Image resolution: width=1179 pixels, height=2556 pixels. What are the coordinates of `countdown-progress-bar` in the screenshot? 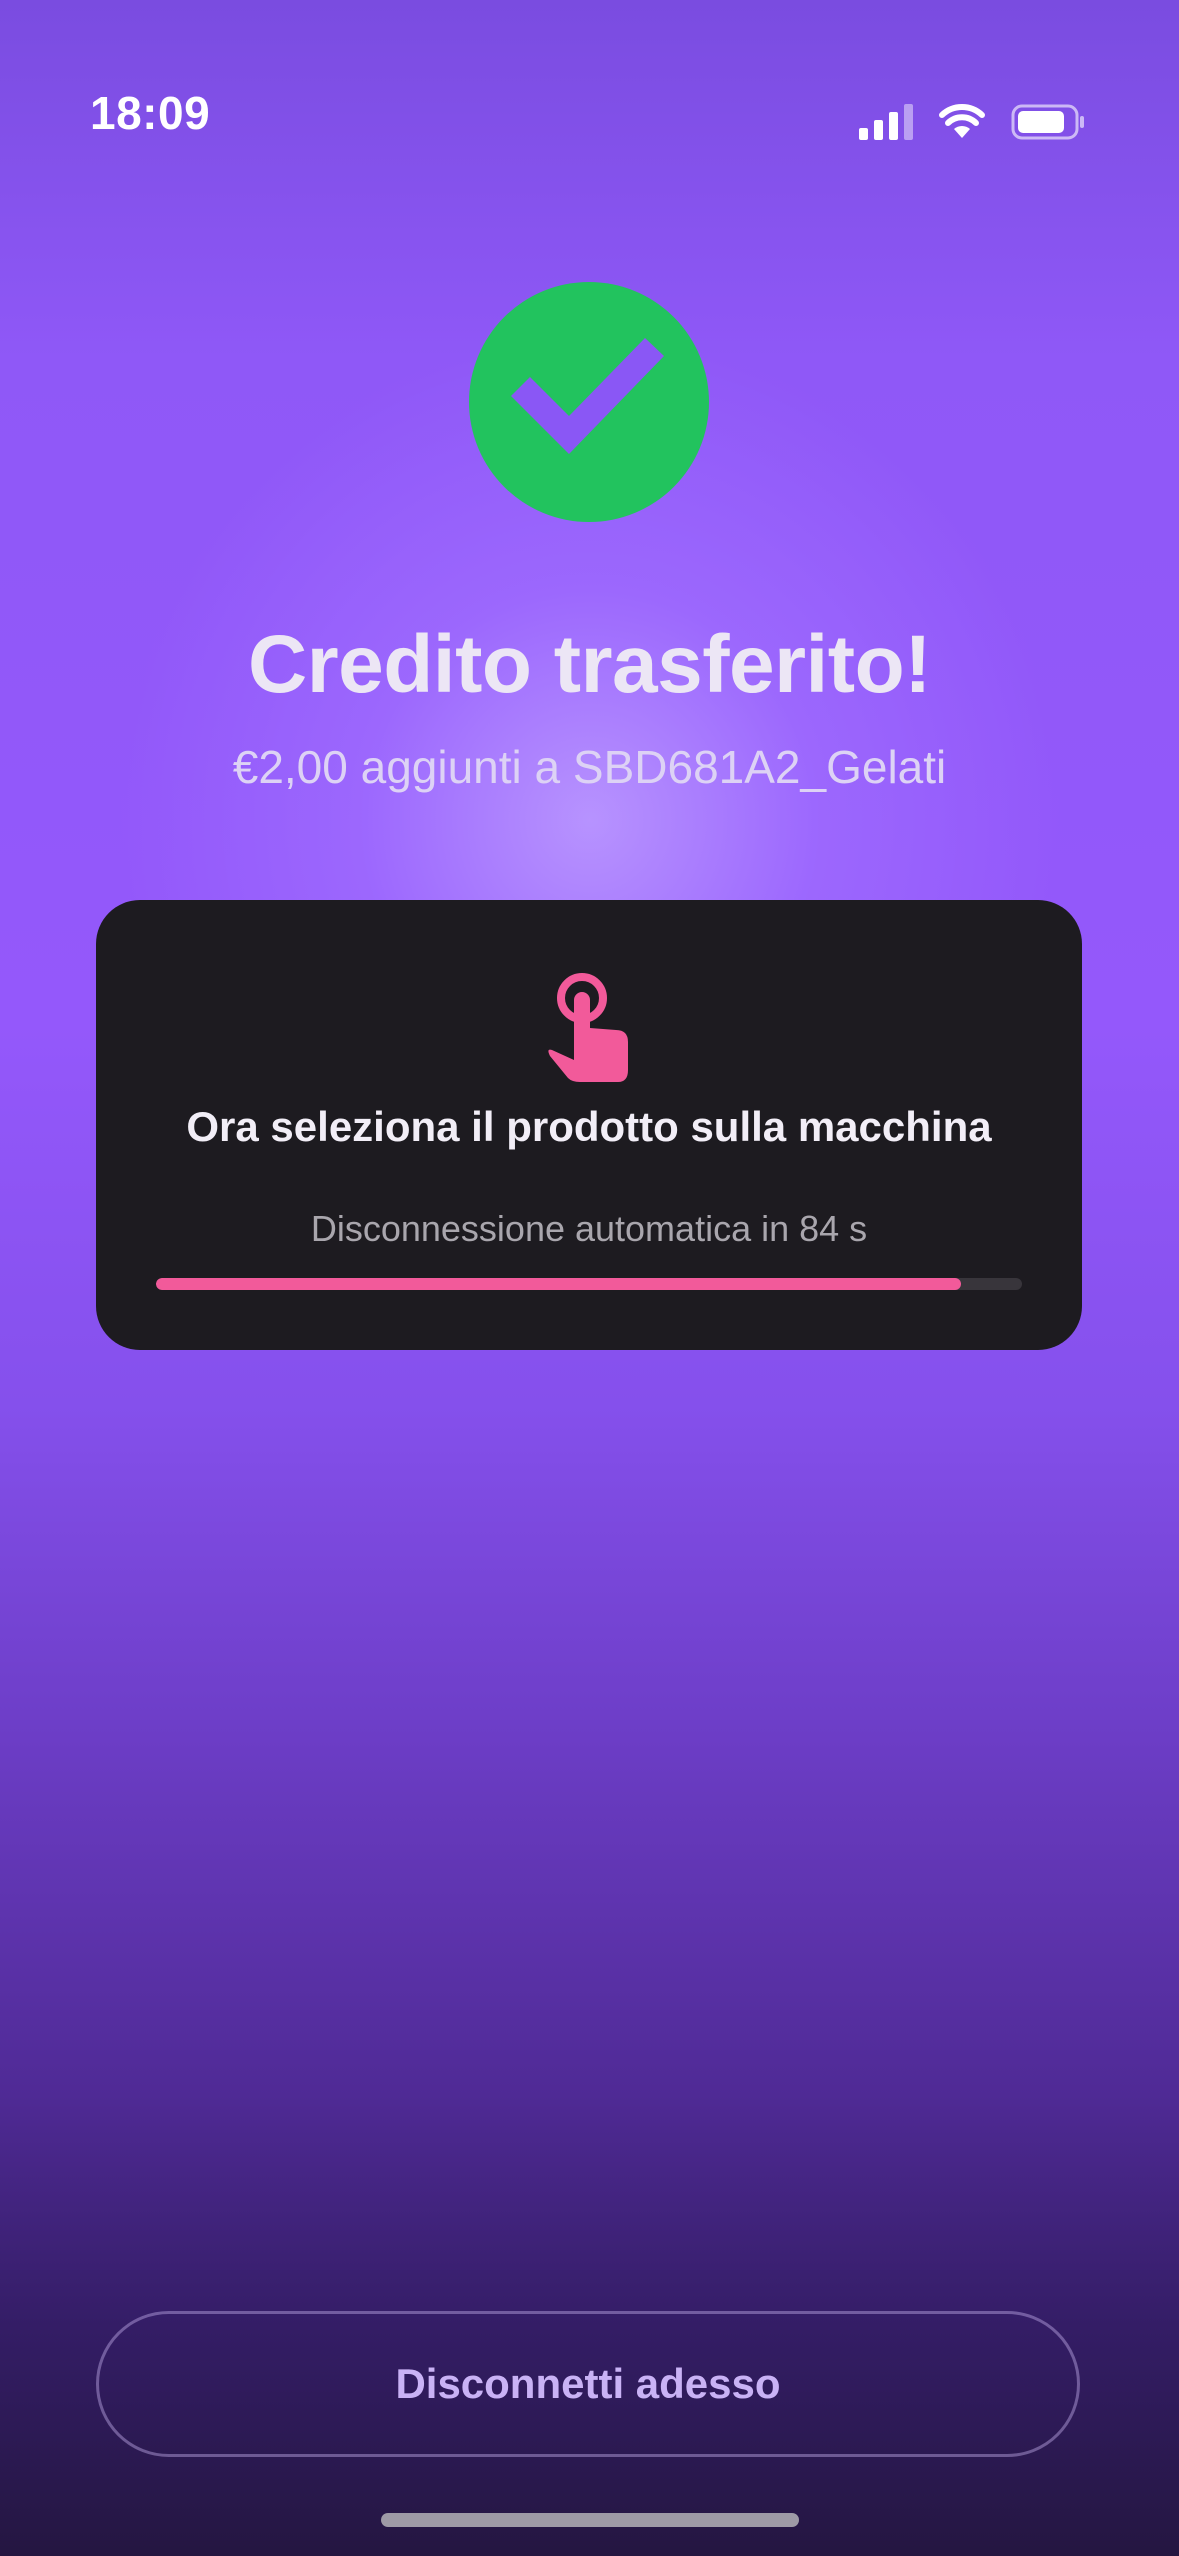 It's located at (589, 1284).